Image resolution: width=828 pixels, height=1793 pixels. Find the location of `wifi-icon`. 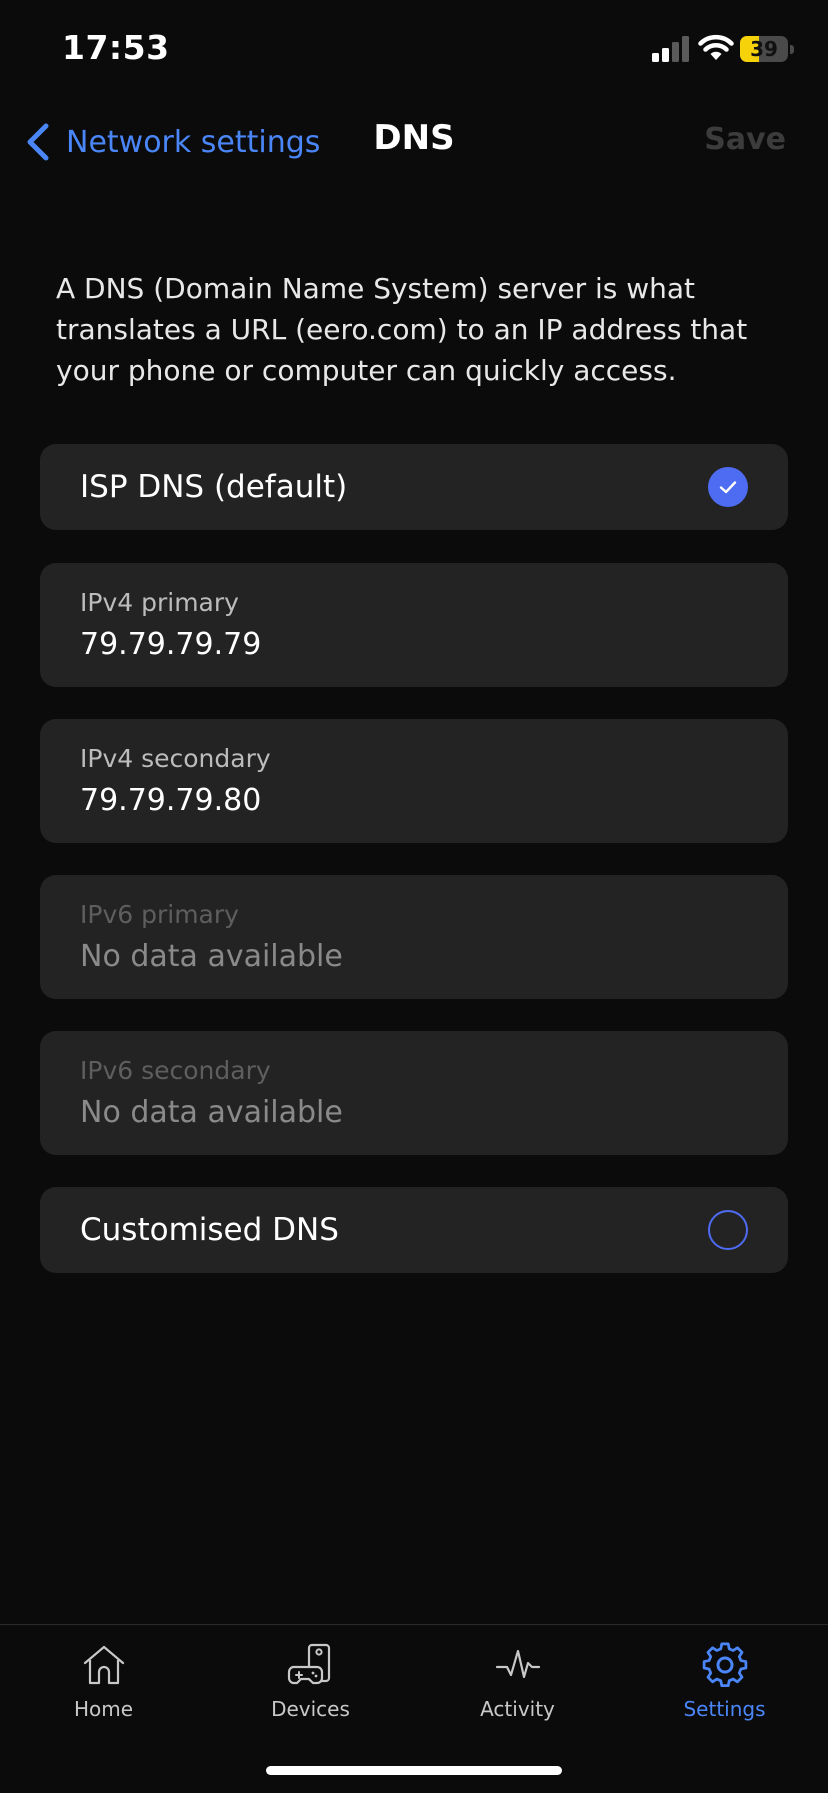

wifi-icon is located at coordinates (716, 47).